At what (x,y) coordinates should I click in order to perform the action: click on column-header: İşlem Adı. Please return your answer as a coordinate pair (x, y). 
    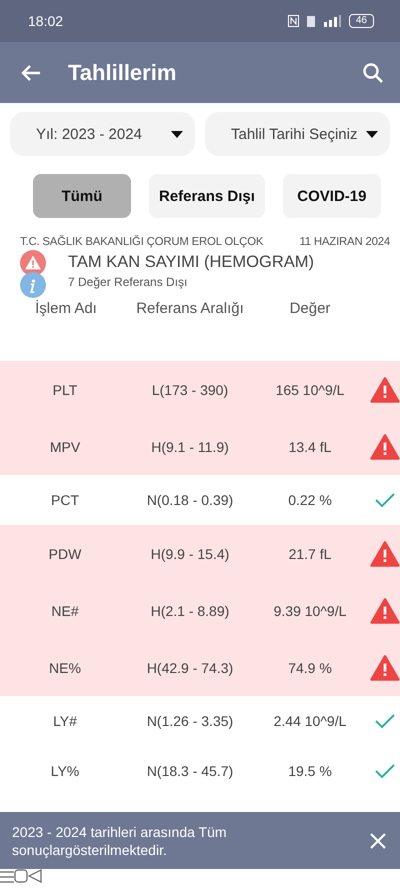
    Looking at the image, I should click on (66, 309).